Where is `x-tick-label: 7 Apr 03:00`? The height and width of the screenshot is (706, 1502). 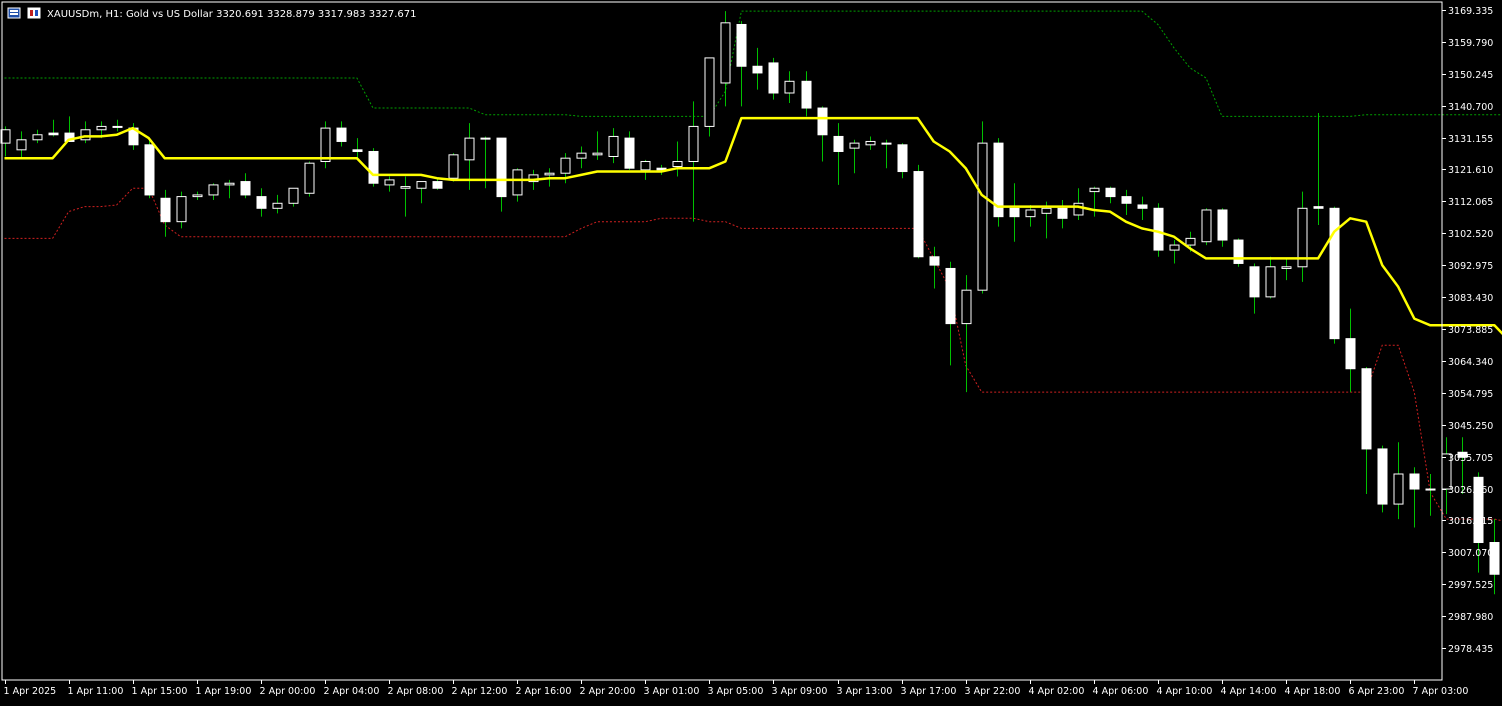
x-tick-label: 7 Apr 03:00 is located at coordinates (1441, 691).